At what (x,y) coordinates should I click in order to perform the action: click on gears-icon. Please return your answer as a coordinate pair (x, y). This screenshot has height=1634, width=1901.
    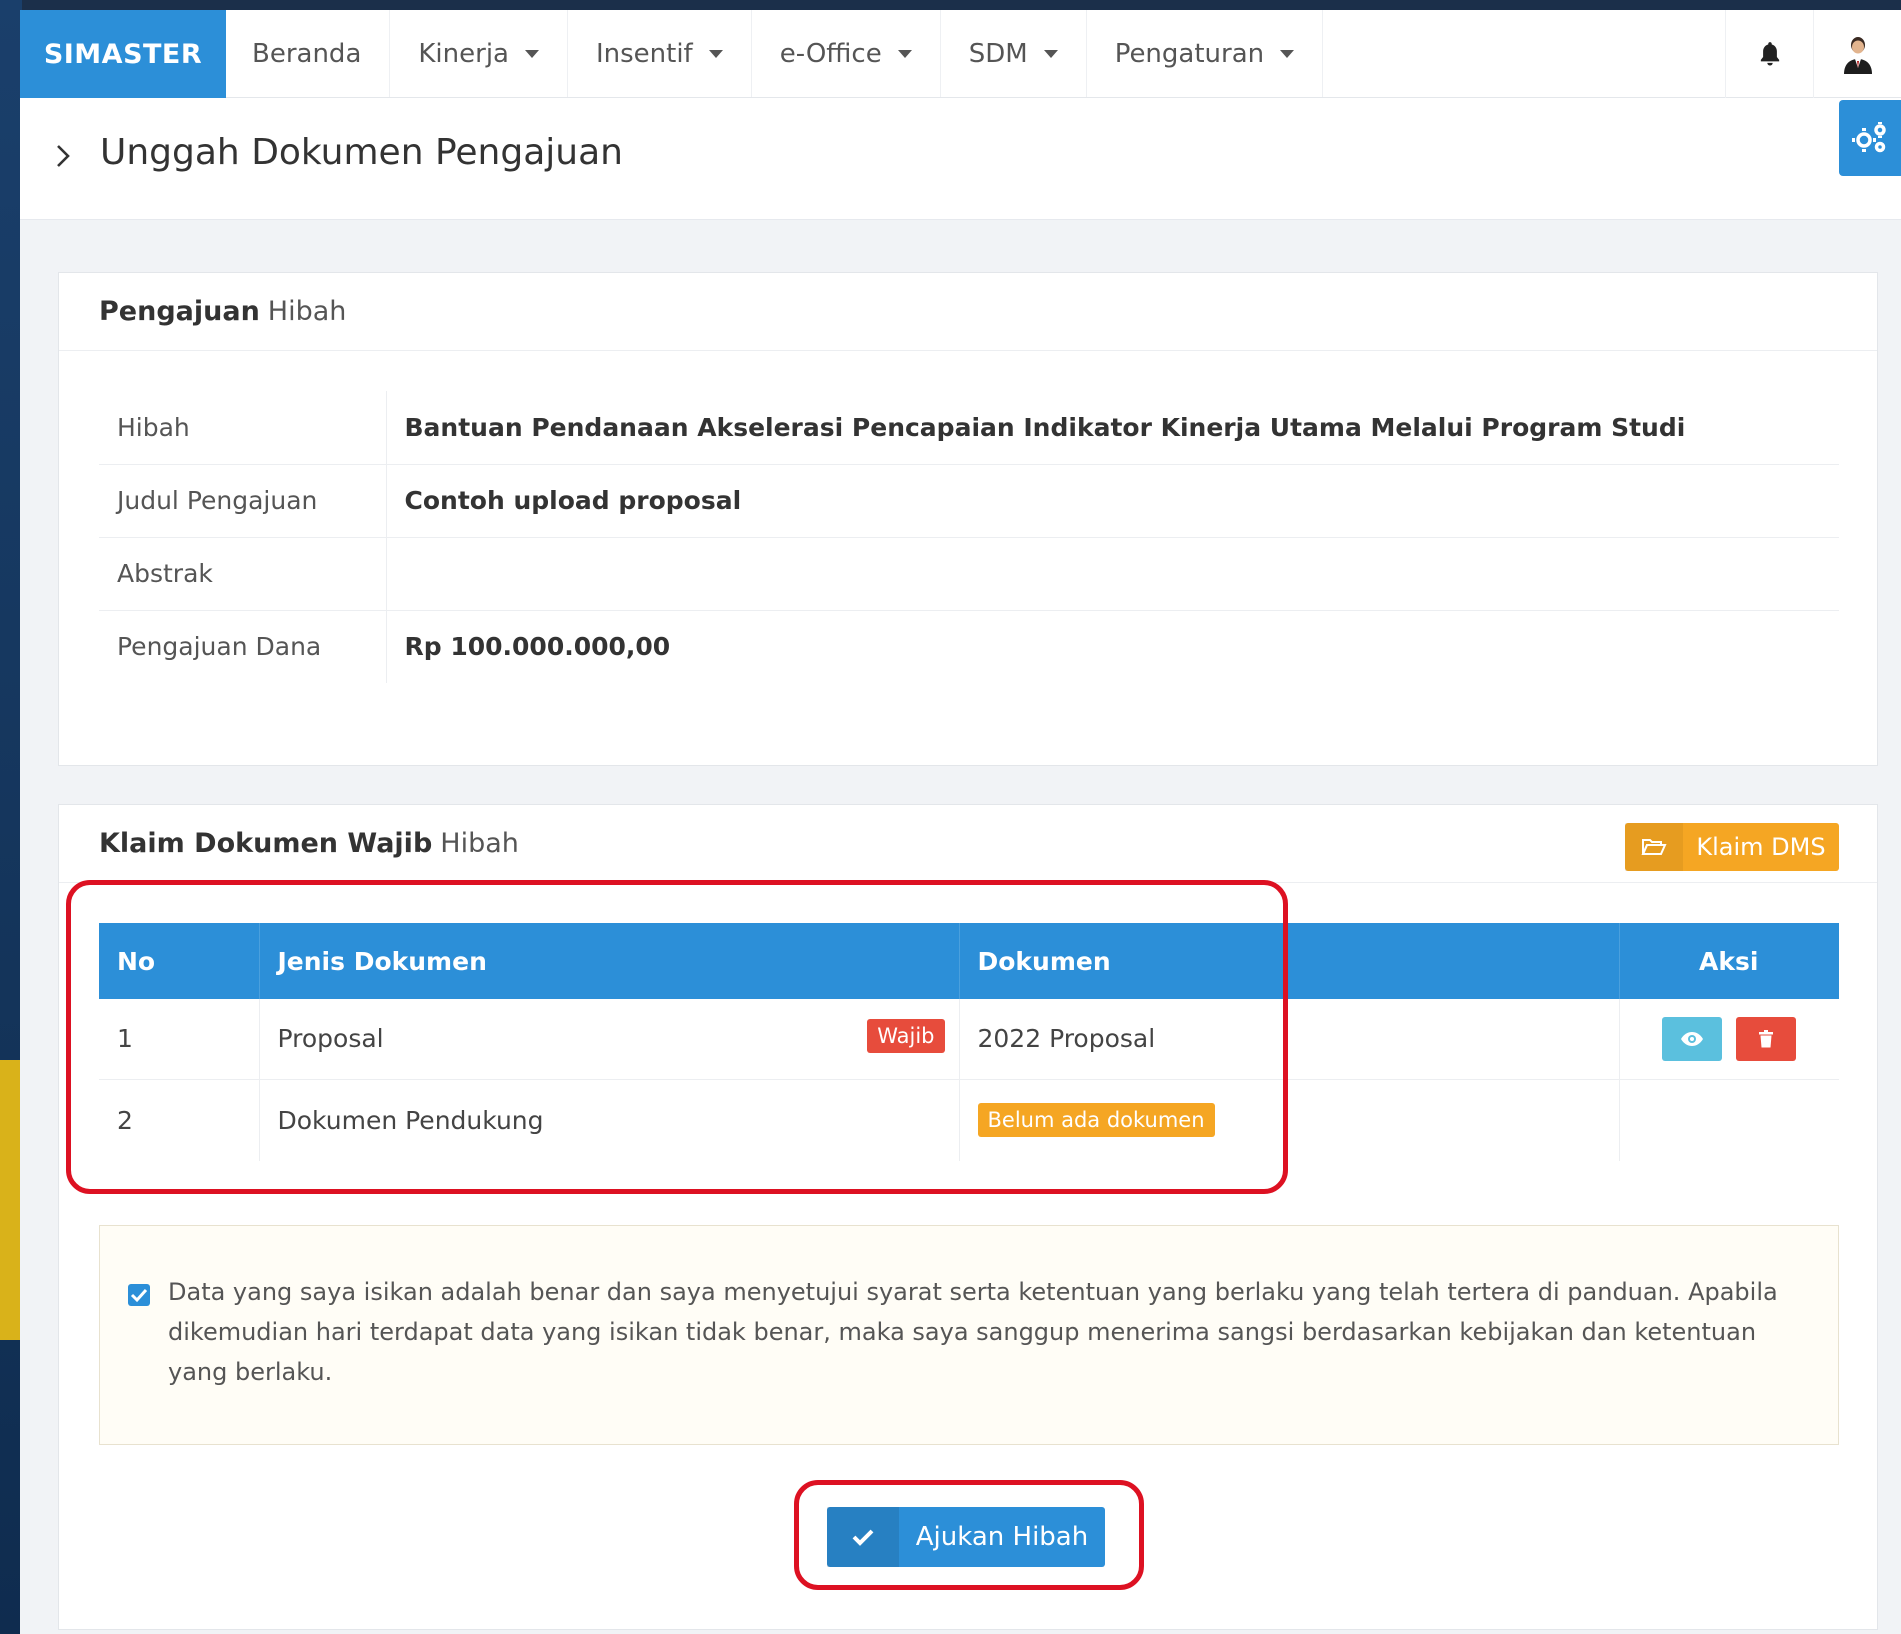
    Looking at the image, I should click on (1869, 137).